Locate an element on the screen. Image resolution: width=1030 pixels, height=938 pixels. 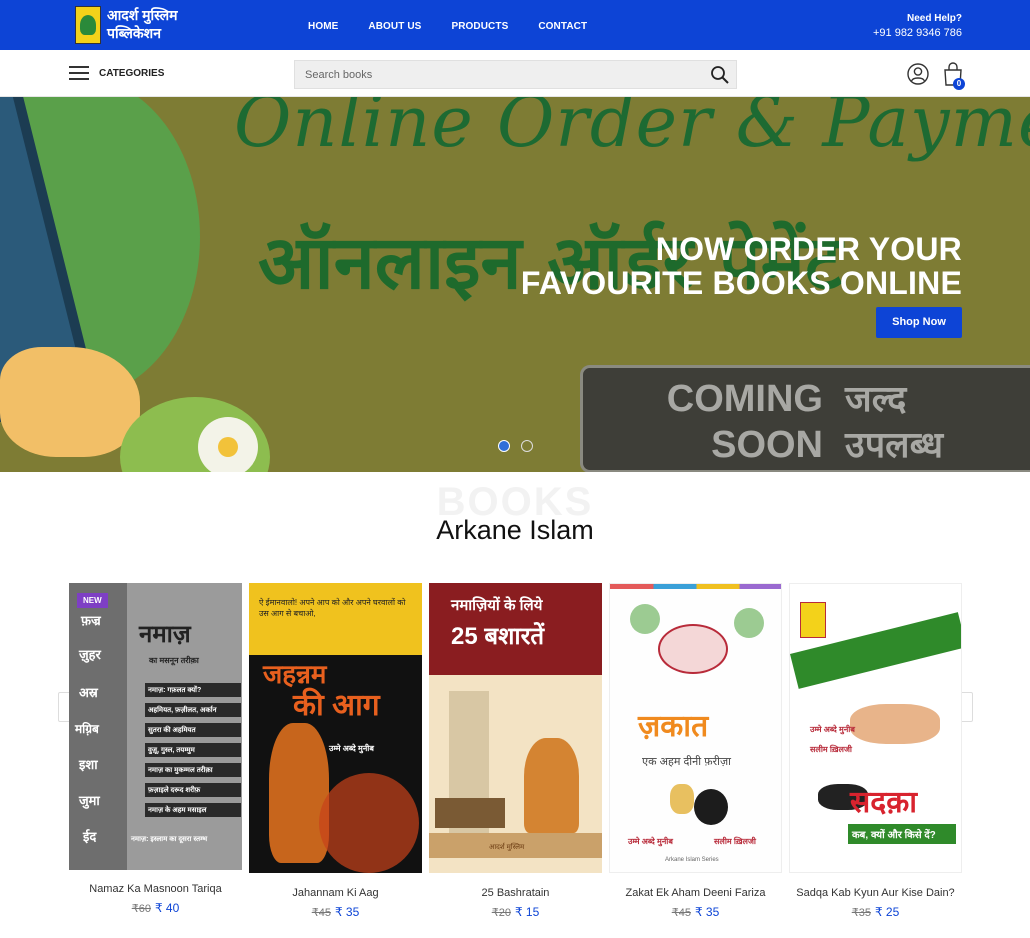
site-logo: आदर्श मुस्लिम पब्लिकेशन is located at coordinates (130, 26).